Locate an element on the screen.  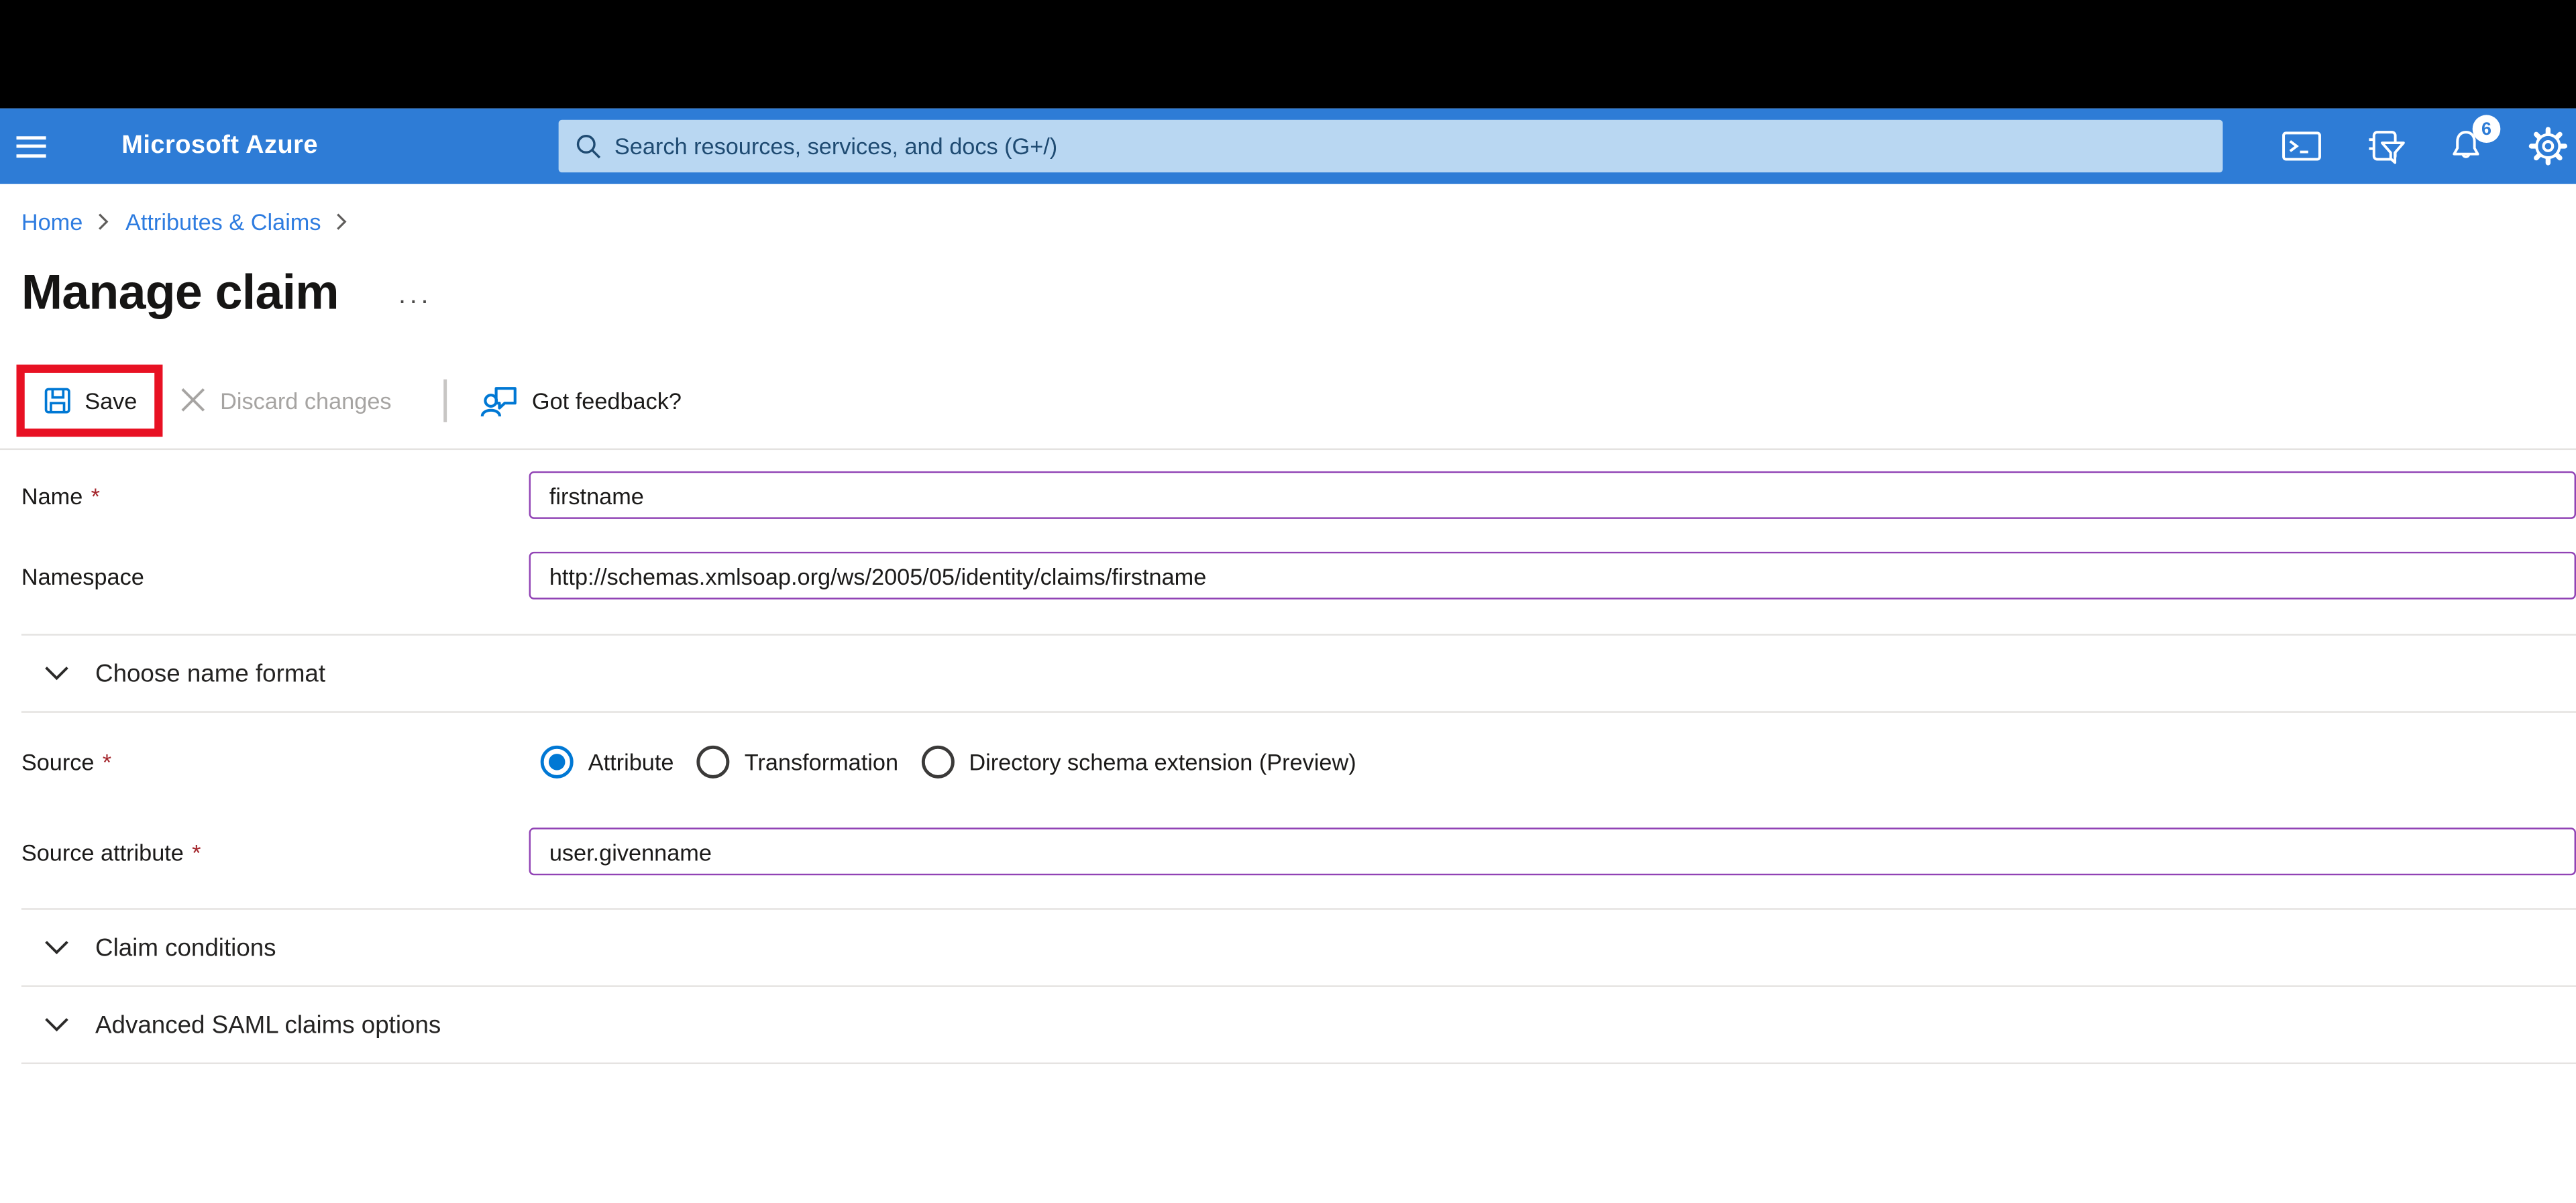
notifications-button: 6 is located at coordinates (2474, 140).